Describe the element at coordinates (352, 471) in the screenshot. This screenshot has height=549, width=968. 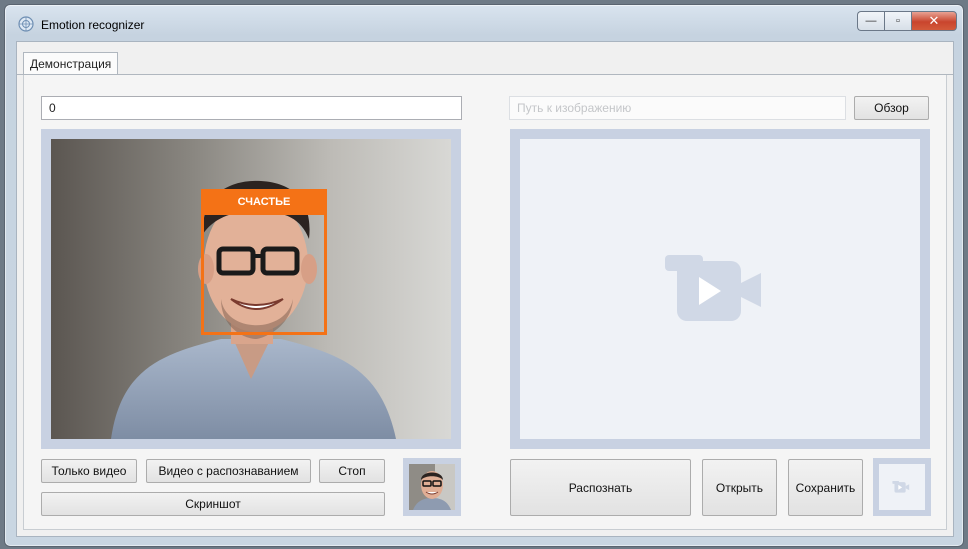
I see `stop-button: Стоп` at that location.